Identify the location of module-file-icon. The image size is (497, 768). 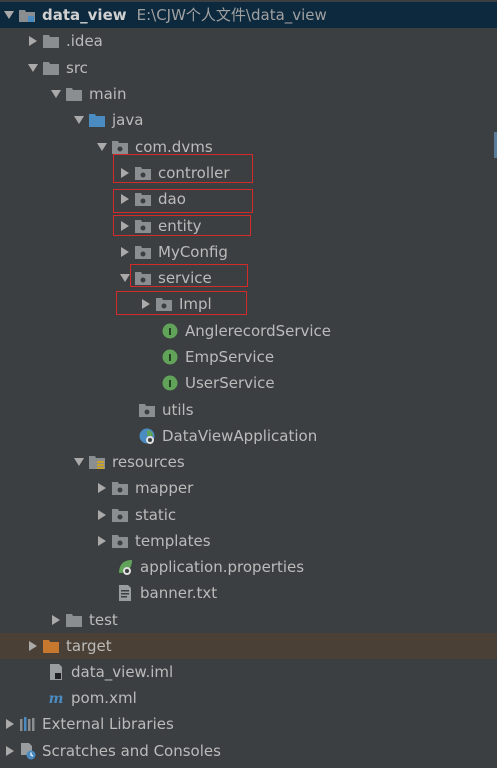
(56, 672).